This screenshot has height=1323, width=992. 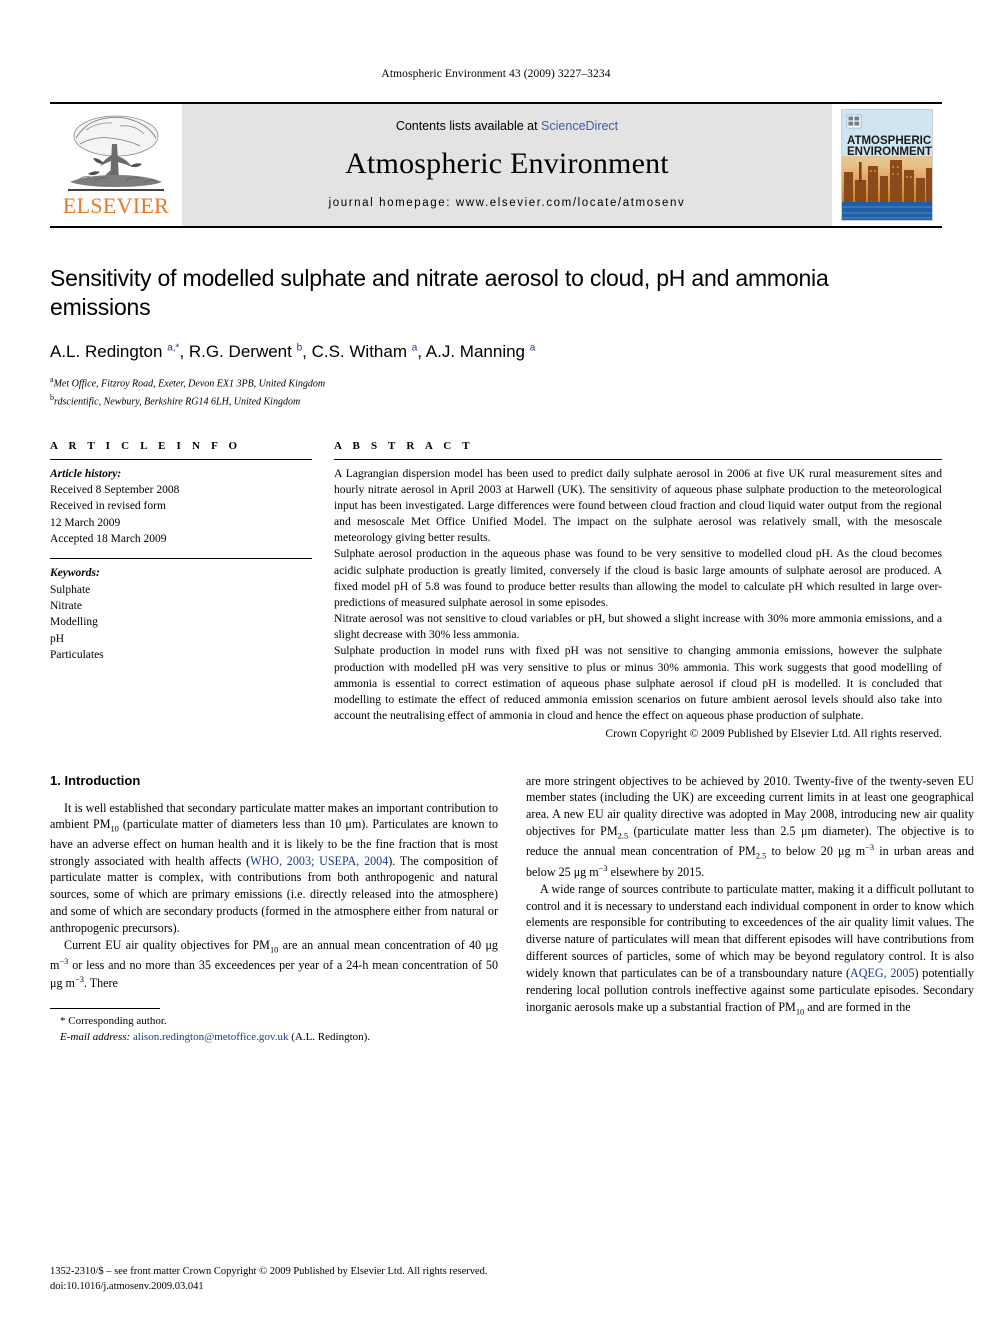 What do you see at coordinates (75, 573) in the screenshot?
I see `keywords-label: Keywords:` at bounding box center [75, 573].